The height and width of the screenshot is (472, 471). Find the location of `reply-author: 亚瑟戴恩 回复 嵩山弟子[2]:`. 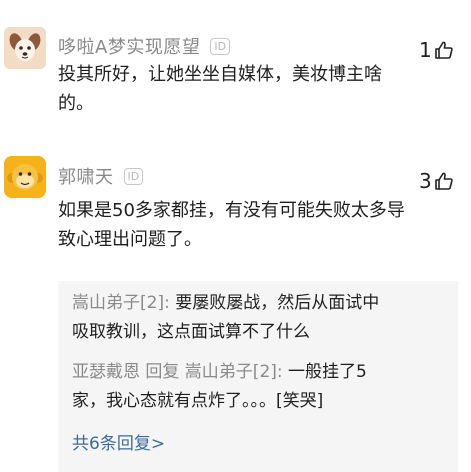

reply-author: 亚瑟戴恩 回复 嵩山弟子[2]: is located at coordinates (177, 372).